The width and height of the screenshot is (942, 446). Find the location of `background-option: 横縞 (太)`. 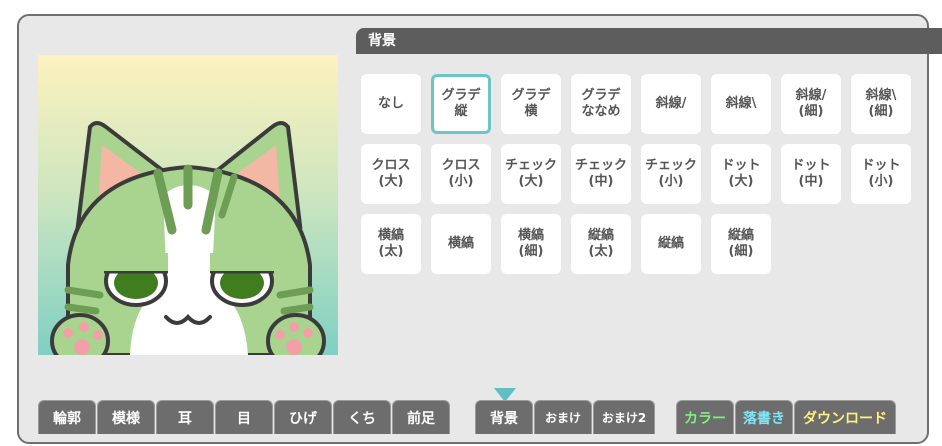

background-option: 横縞 (太) is located at coordinates (391, 244).